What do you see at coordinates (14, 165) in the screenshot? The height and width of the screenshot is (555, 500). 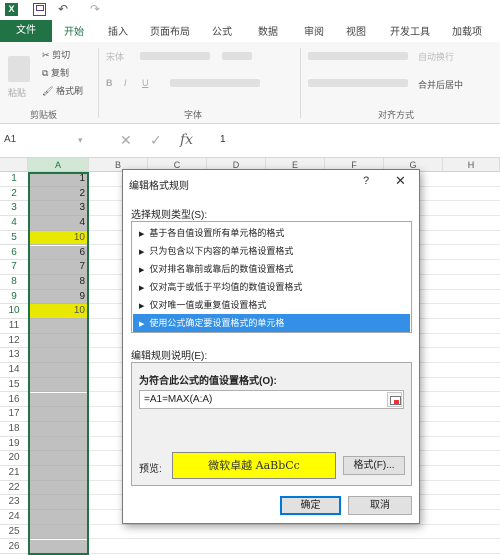 I see `select-all-corner` at bounding box center [14, 165].